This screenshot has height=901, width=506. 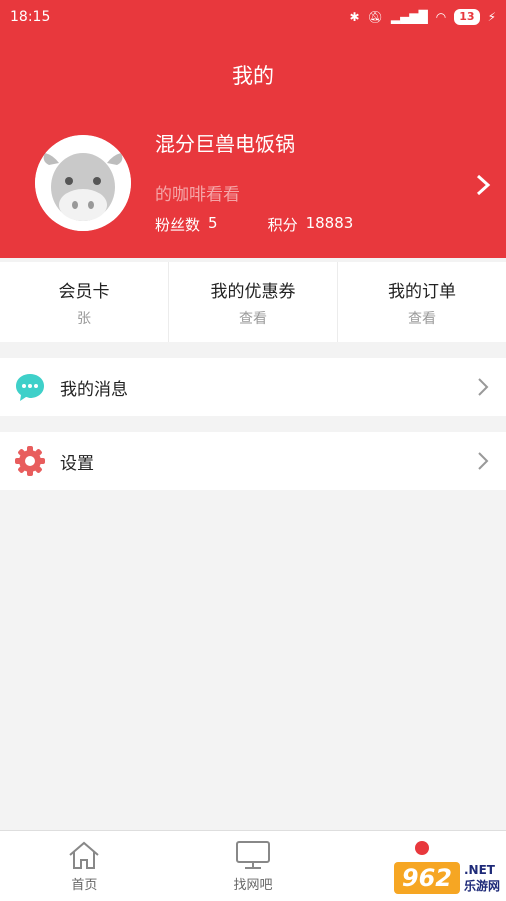 I want to click on quick-title: 我的优惠券, so click(x=253, y=291).